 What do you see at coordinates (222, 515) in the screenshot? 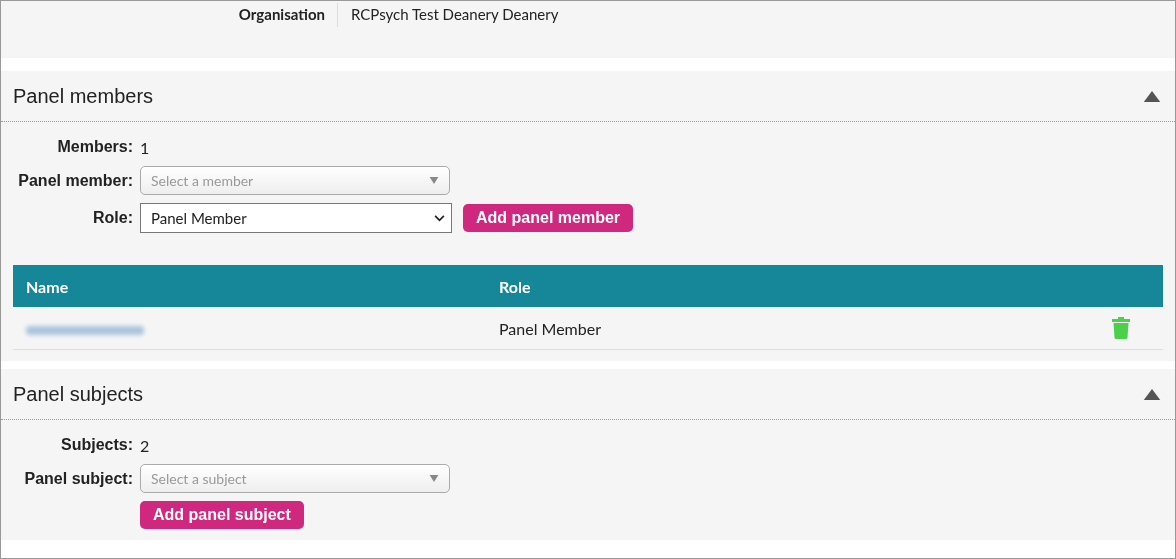
I see `add-button: Add panel subject` at bounding box center [222, 515].